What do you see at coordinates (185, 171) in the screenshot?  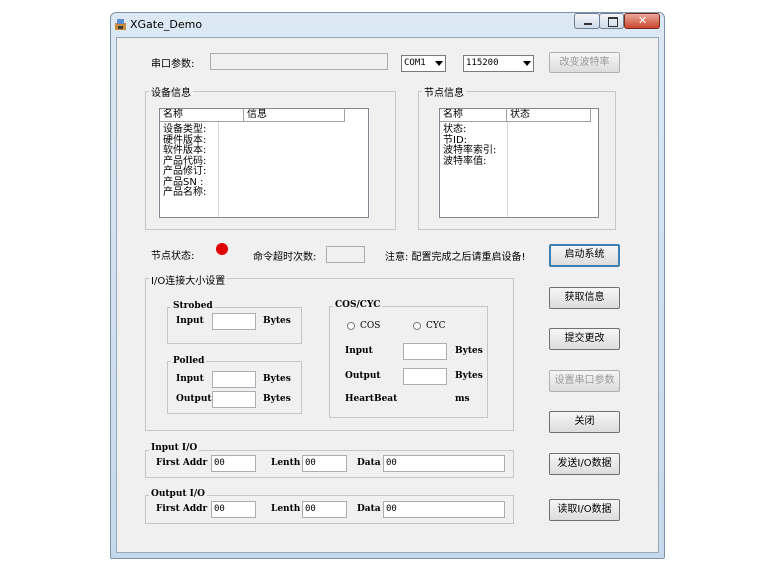 I see `list-item: 产品修订:` at bounding box center [185, 171].